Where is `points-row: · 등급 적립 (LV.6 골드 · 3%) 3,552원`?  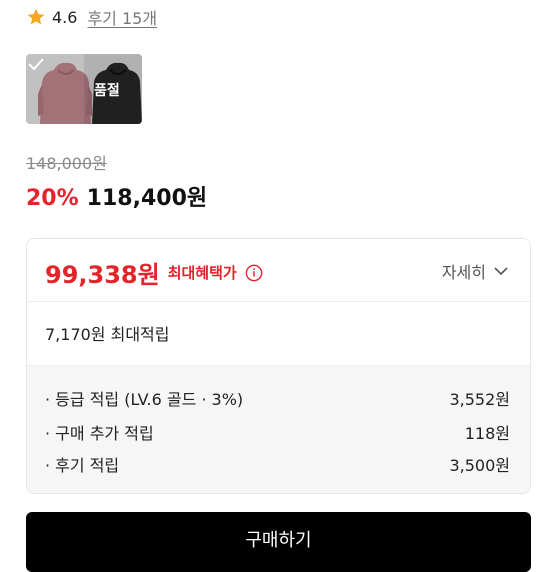
points-row: · 등급 적립 (LV.6 골드 · 3%) 3,552원 is located at coordinates (277, 397).